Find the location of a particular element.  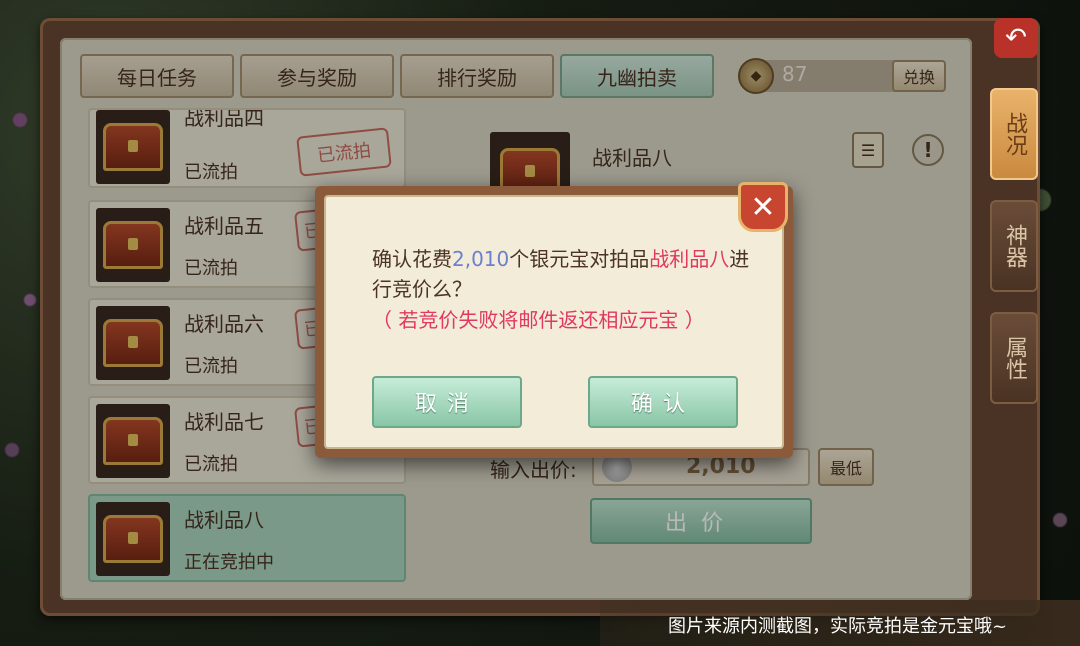

side-tab-artifact: 神器 is located at coordinates (1014, 246).